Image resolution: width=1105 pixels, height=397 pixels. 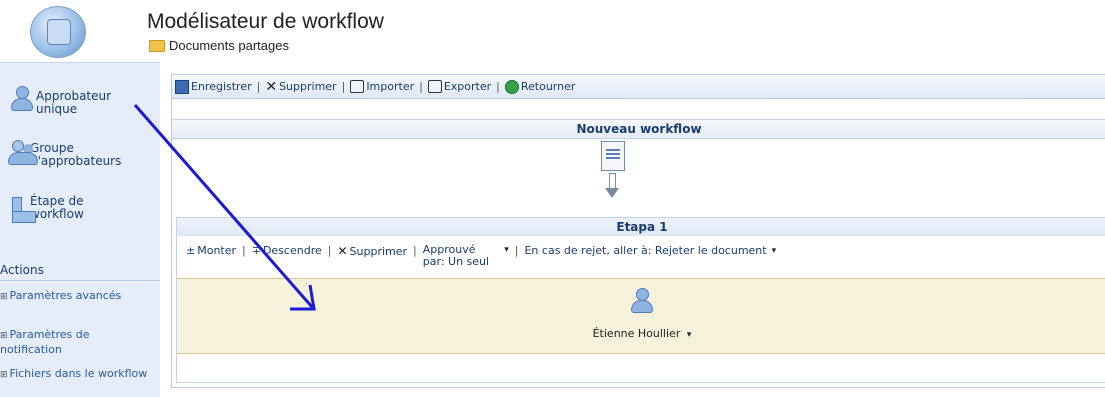 I want to click on return-icon, so click(x=511, y=86).